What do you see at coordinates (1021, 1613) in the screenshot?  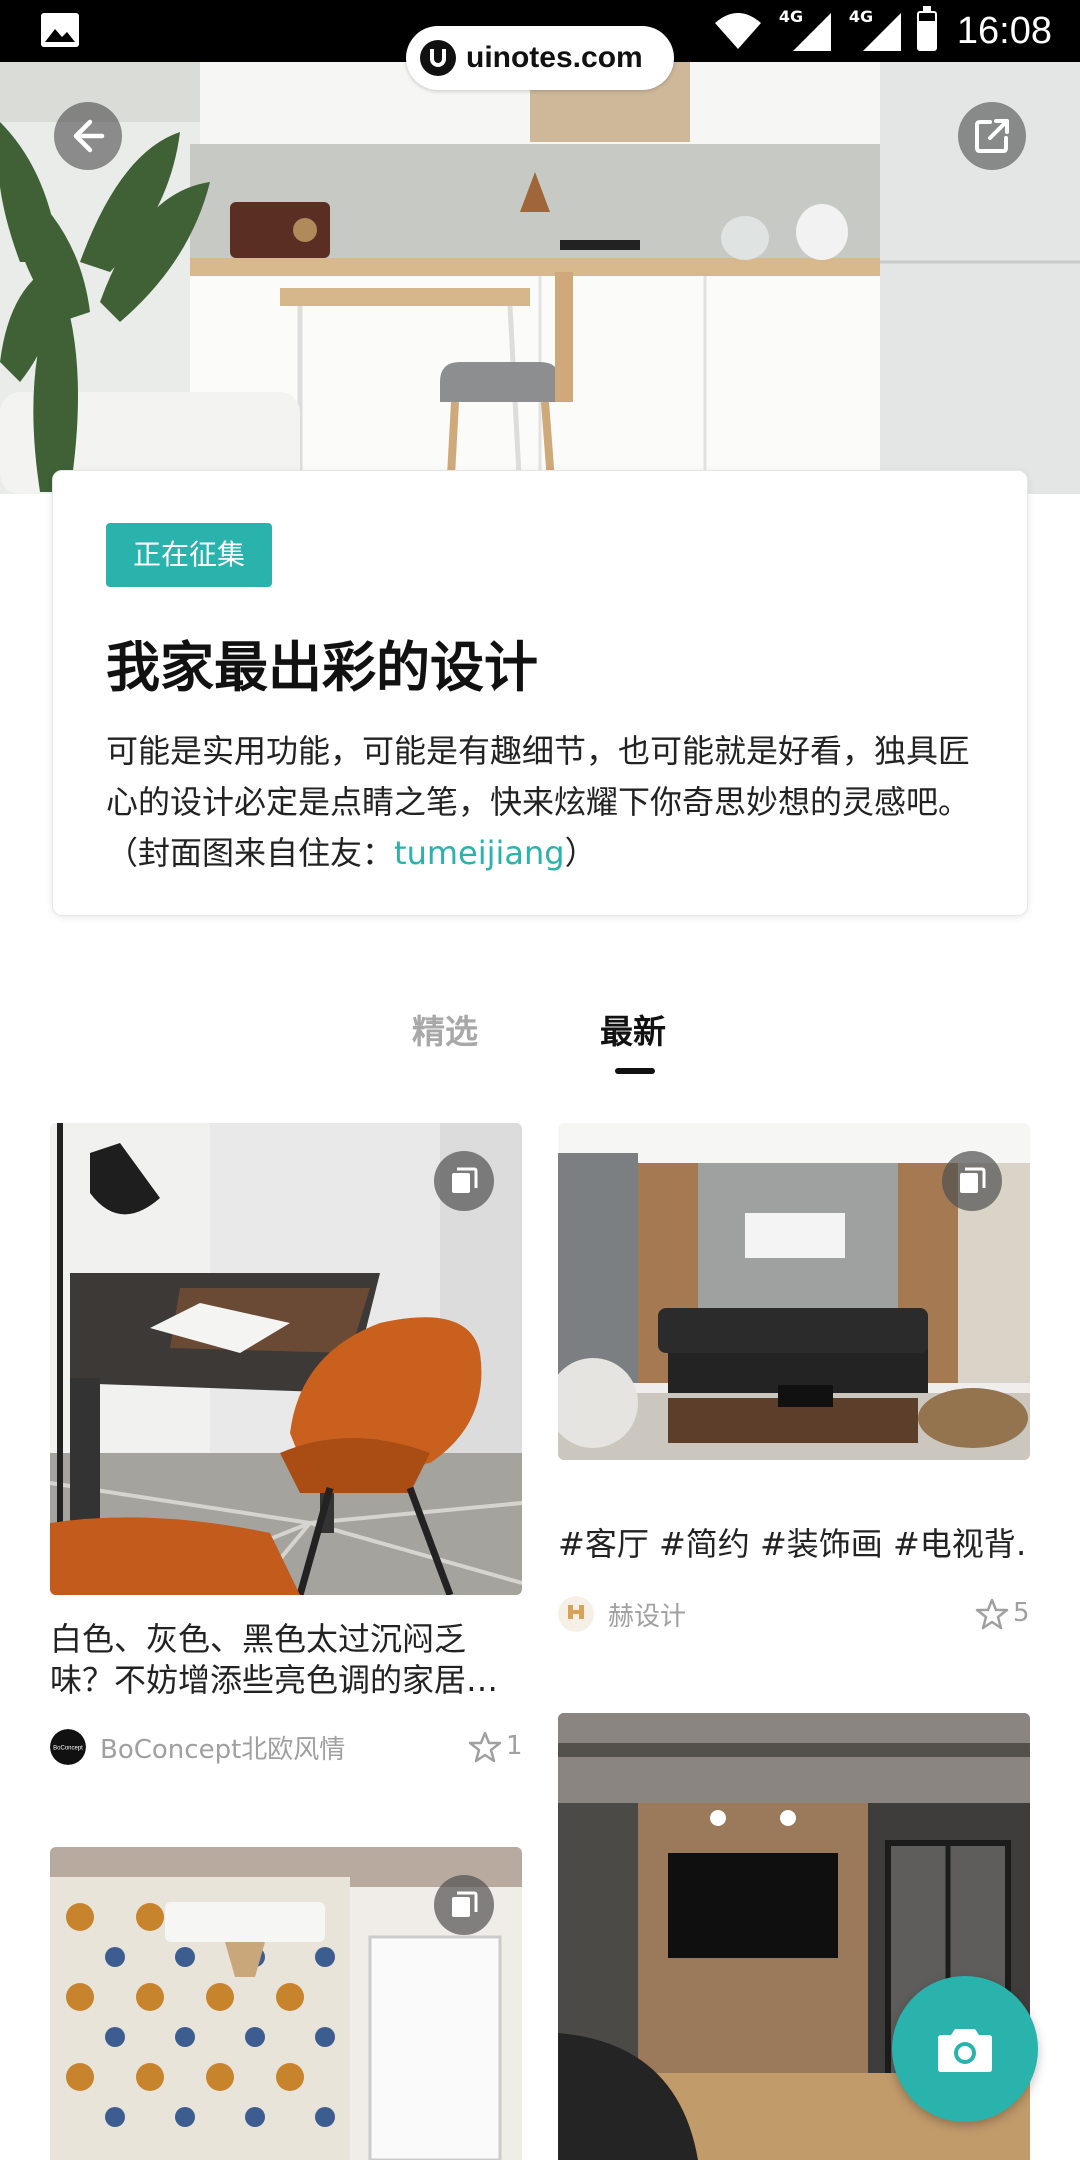 I see `star-count: 5` at bounding box center [1021, 1613].